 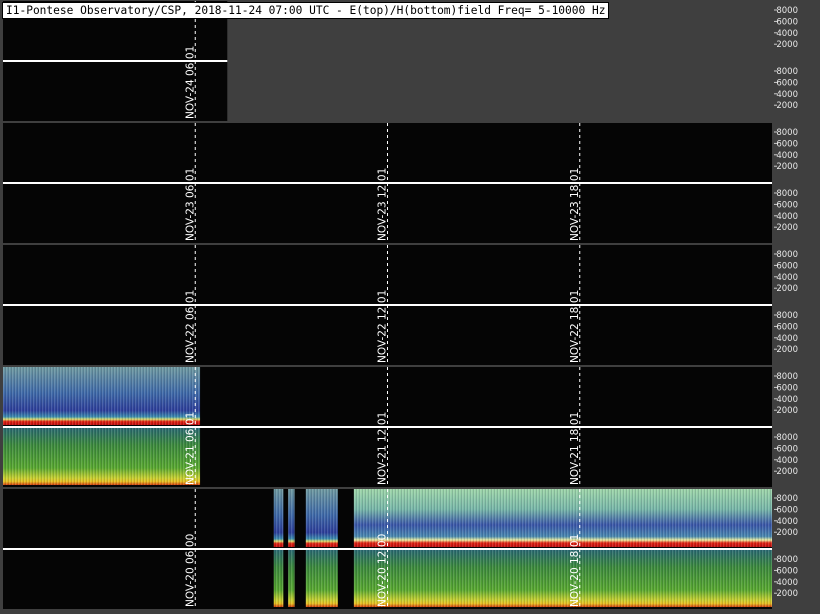 I want to click on time-marker-label: NOV-21 06:01, so click(x=190, y=448).